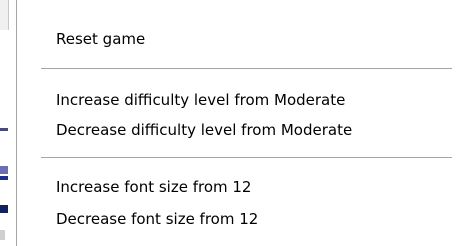 This screenshot has width=462, height=246. What do you see at coordinates (239, 187) in the screenshot?
I see `menu-item-increase-font-size: Increase font size from 12` at bounding box center [239, 187].